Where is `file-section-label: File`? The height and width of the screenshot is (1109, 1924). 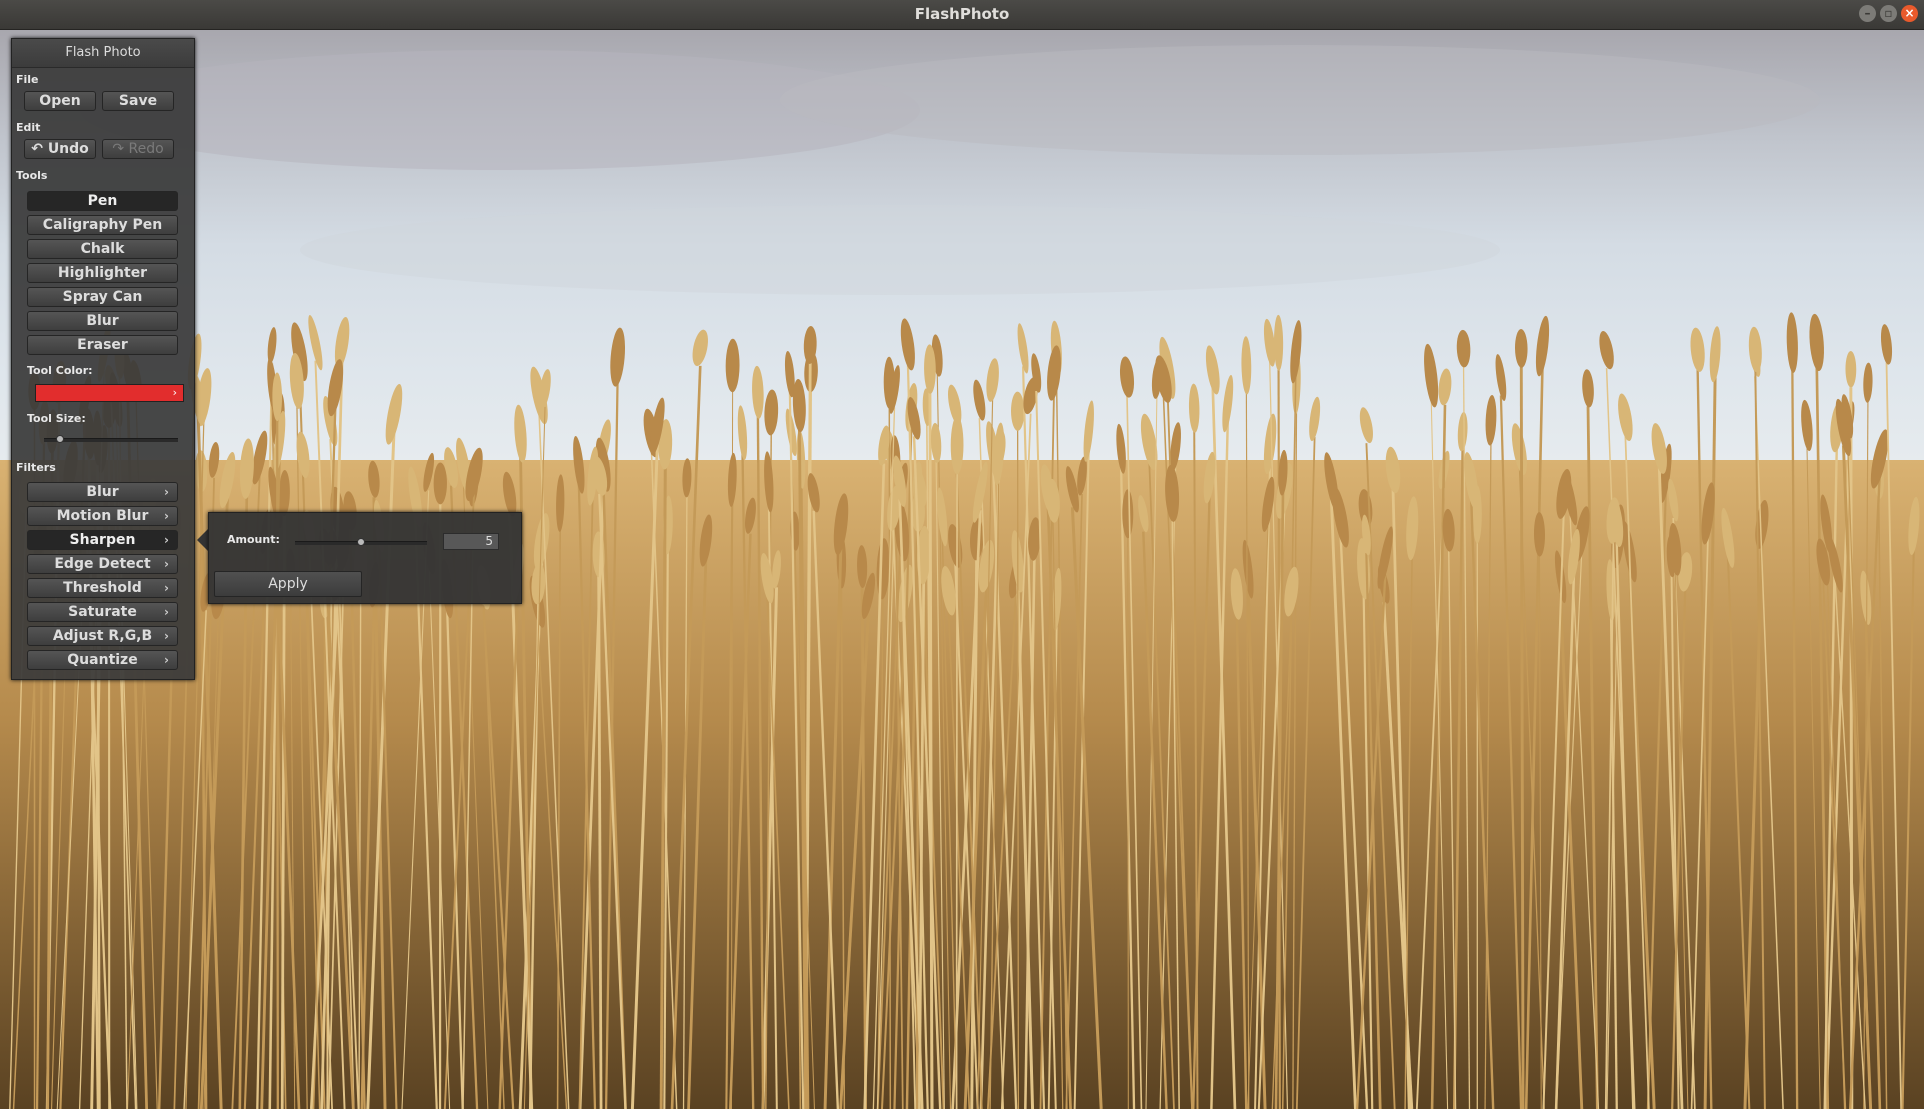 file-section-label: File is located at coordinates (27, 79).